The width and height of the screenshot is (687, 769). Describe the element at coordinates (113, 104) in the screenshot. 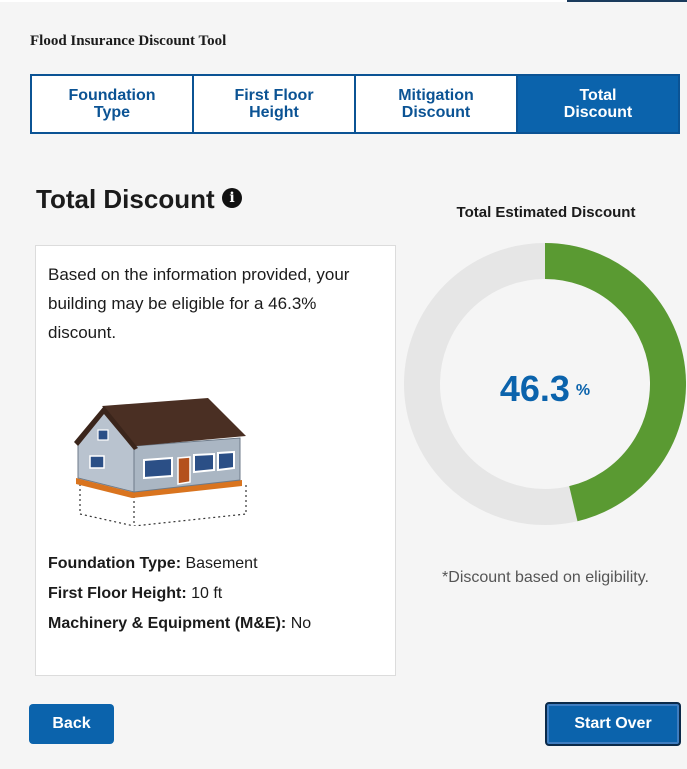

I see `tab-foundation-type: Foundation Type` at that location.